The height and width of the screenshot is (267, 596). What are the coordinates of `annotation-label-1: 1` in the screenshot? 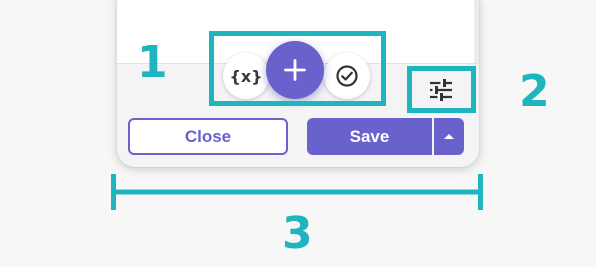 It's located at (152, 62).